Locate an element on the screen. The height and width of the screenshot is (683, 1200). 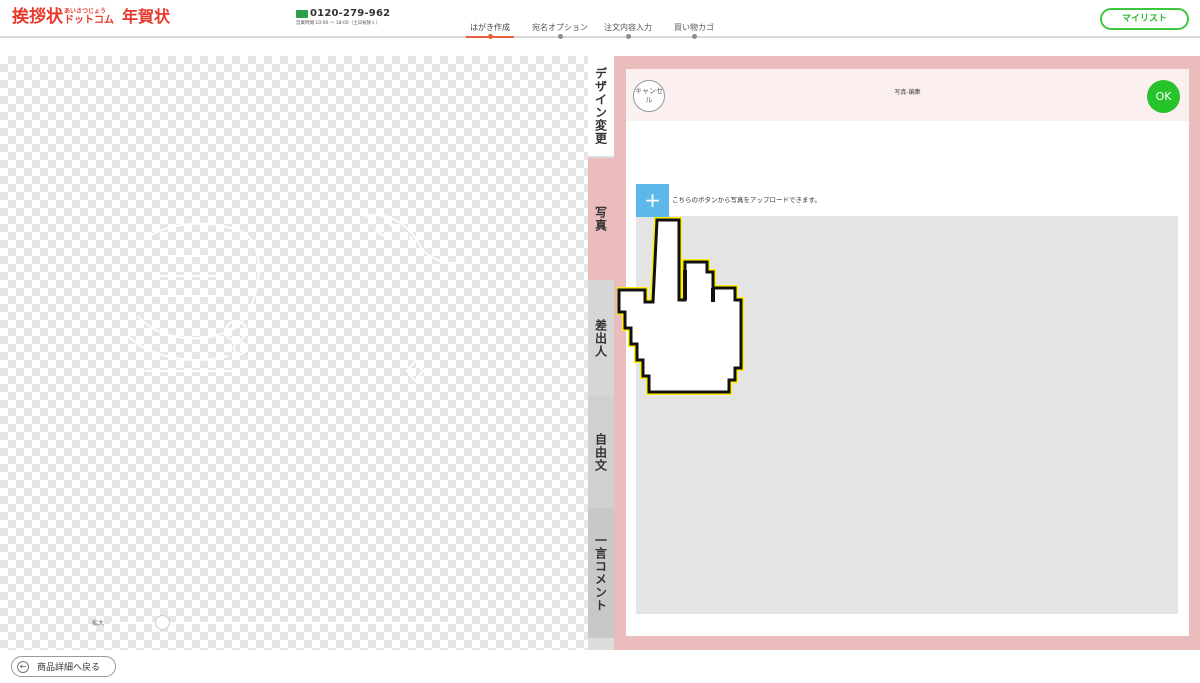
tab-label: 自由文 is located at coordinates (600, 452).